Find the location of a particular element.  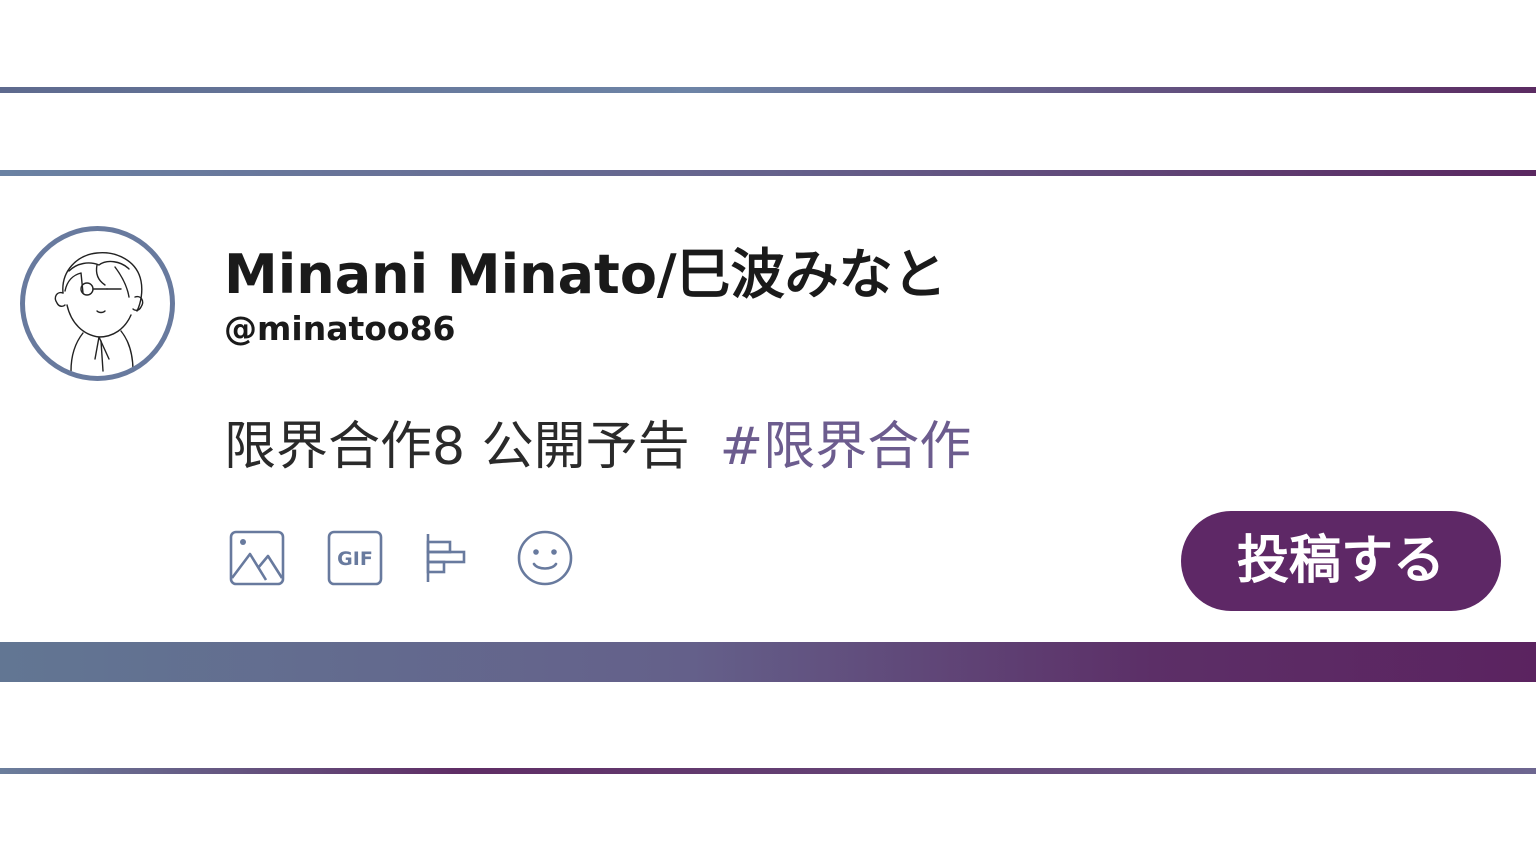

gif-icon: GIF is located at coordinates (355, 558).